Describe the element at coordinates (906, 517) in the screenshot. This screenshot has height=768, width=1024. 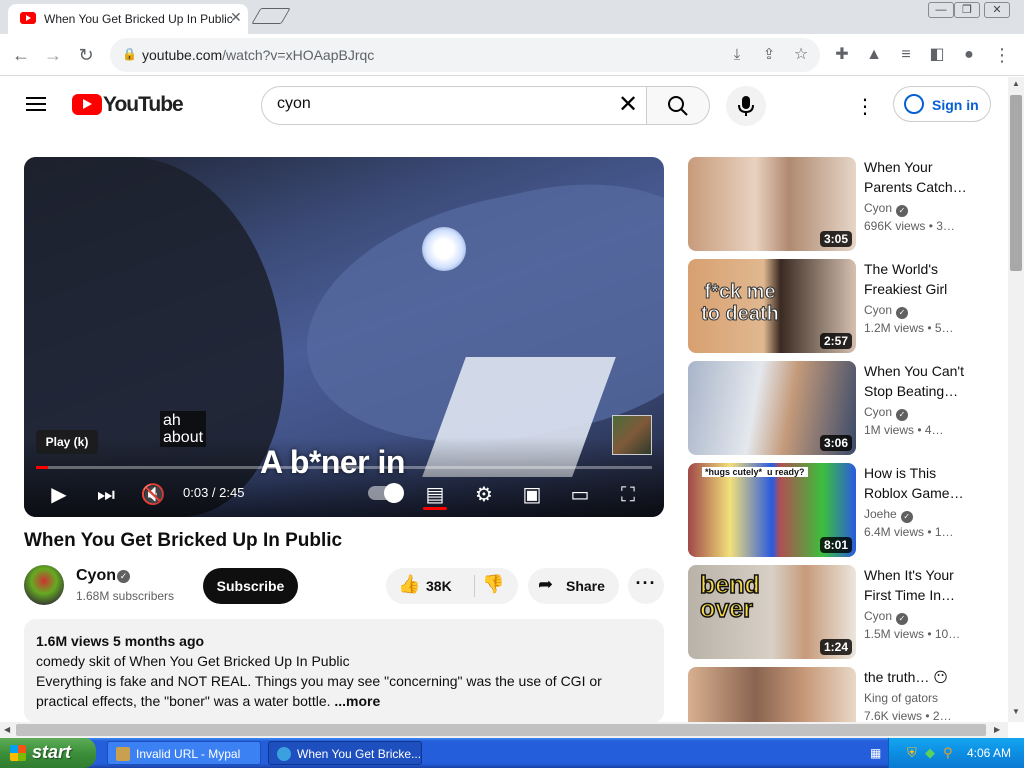
I see `verified-check-icon: ✓` at that location.